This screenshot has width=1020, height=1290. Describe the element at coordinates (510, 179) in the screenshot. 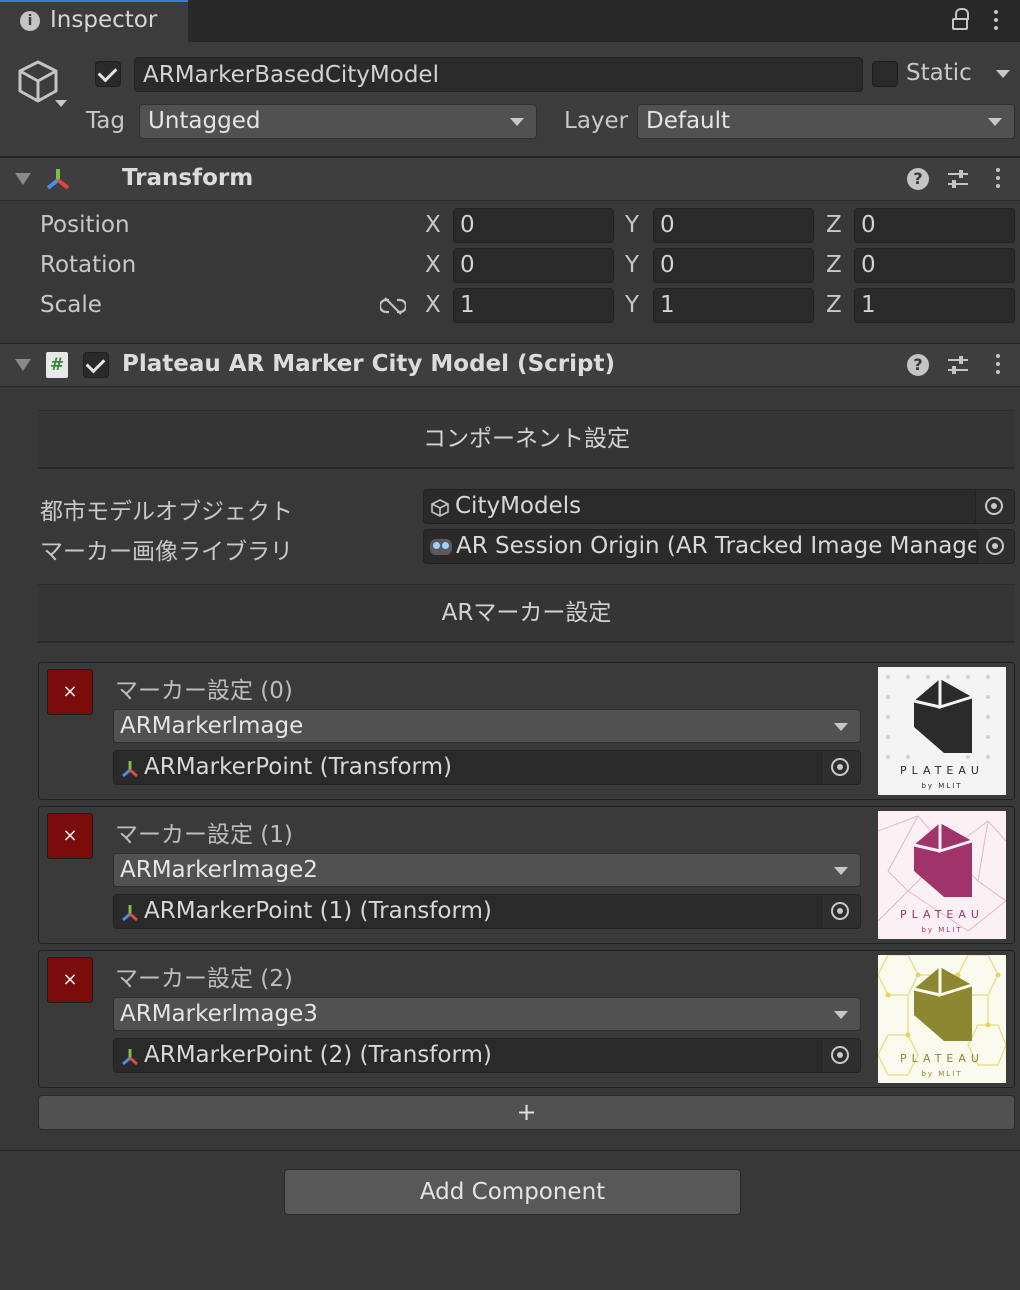

I see `transform-header: Transform ?` at that location.